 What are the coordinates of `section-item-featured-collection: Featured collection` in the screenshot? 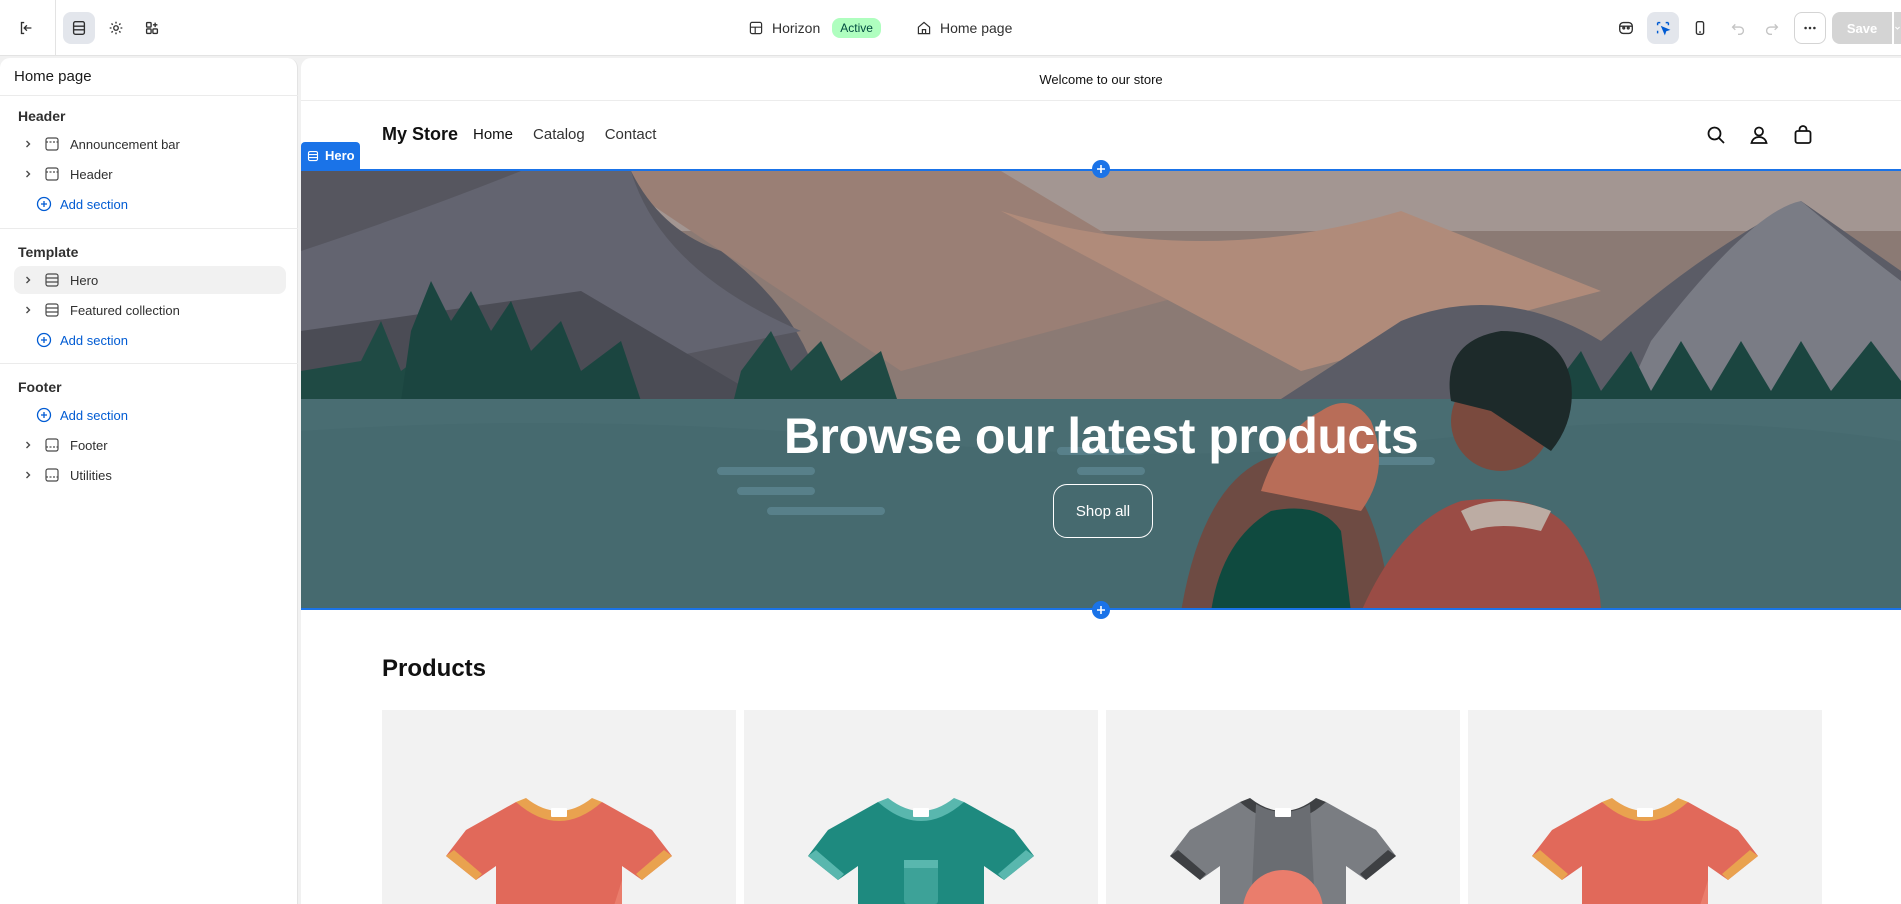 It's located at (150, 310).